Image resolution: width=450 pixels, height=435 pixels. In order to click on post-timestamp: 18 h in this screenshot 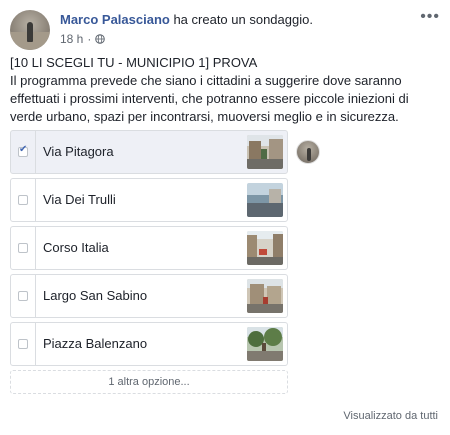, I will do `click(71, 39)`.